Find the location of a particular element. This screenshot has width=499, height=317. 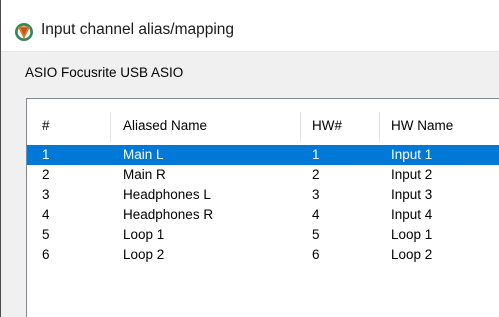

row-aliased-name: Headphones L is located at coordinates (167, 194).